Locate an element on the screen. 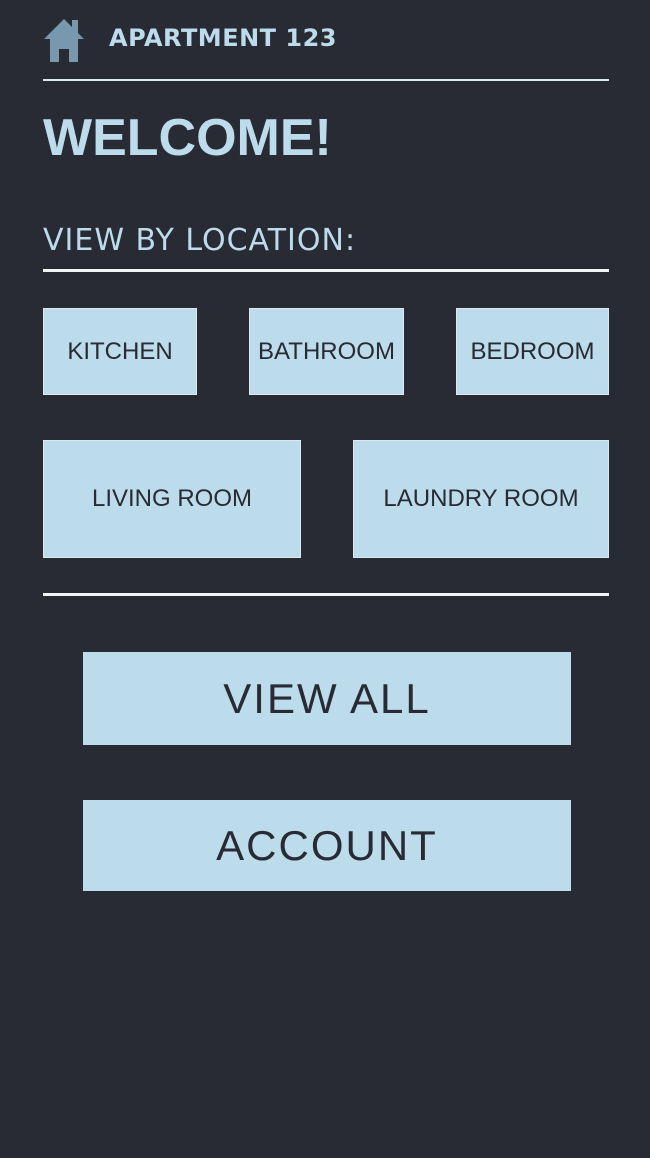 This screenshot has width=650, height=1158. location-kitchen-button: KITCHEN is located at coordinates (120, 351).